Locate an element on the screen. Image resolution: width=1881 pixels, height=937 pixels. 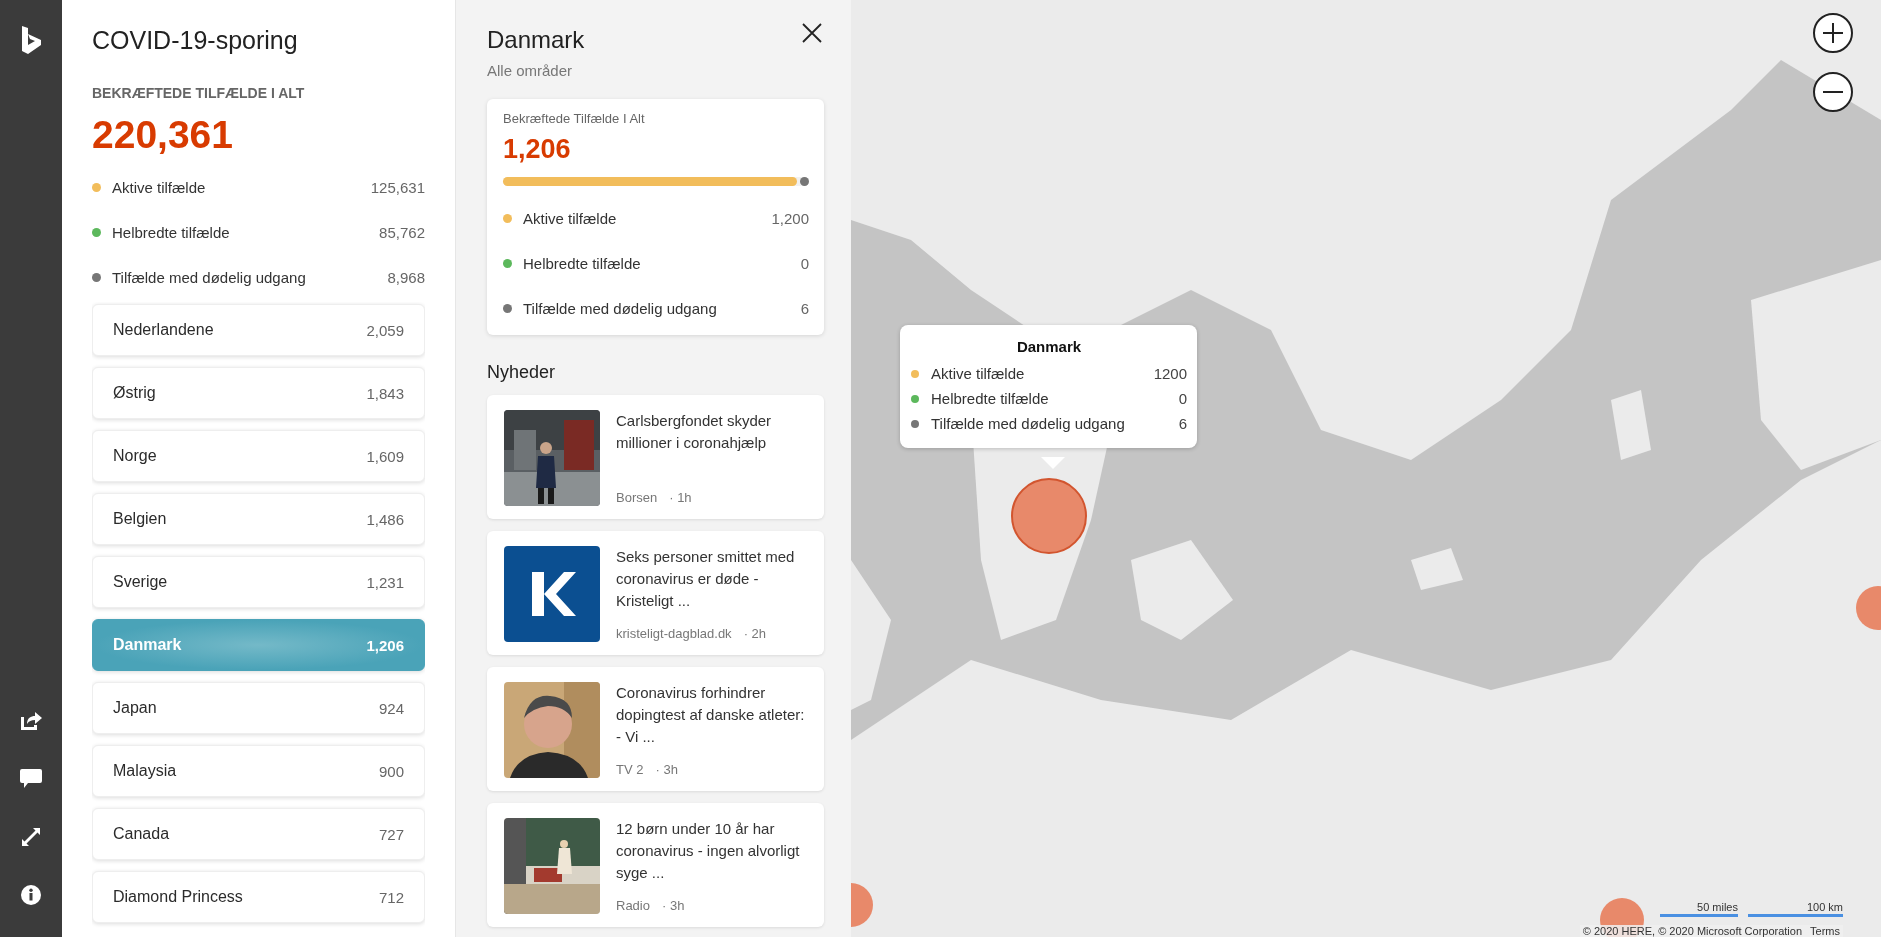
country-item: Norge 1,609 is located at coordinates (258, 456).